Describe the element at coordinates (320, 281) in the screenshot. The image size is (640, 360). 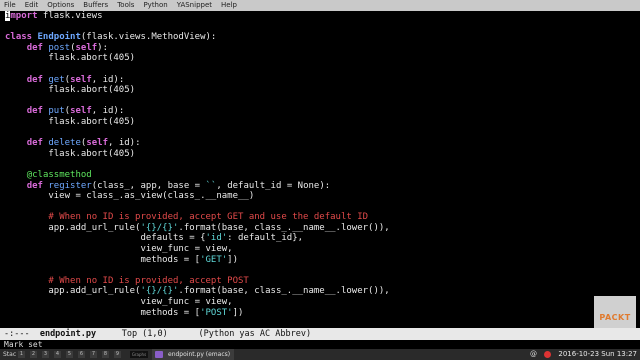
I see `code-line-26: # When no ID is provided, accept POST` at that location.